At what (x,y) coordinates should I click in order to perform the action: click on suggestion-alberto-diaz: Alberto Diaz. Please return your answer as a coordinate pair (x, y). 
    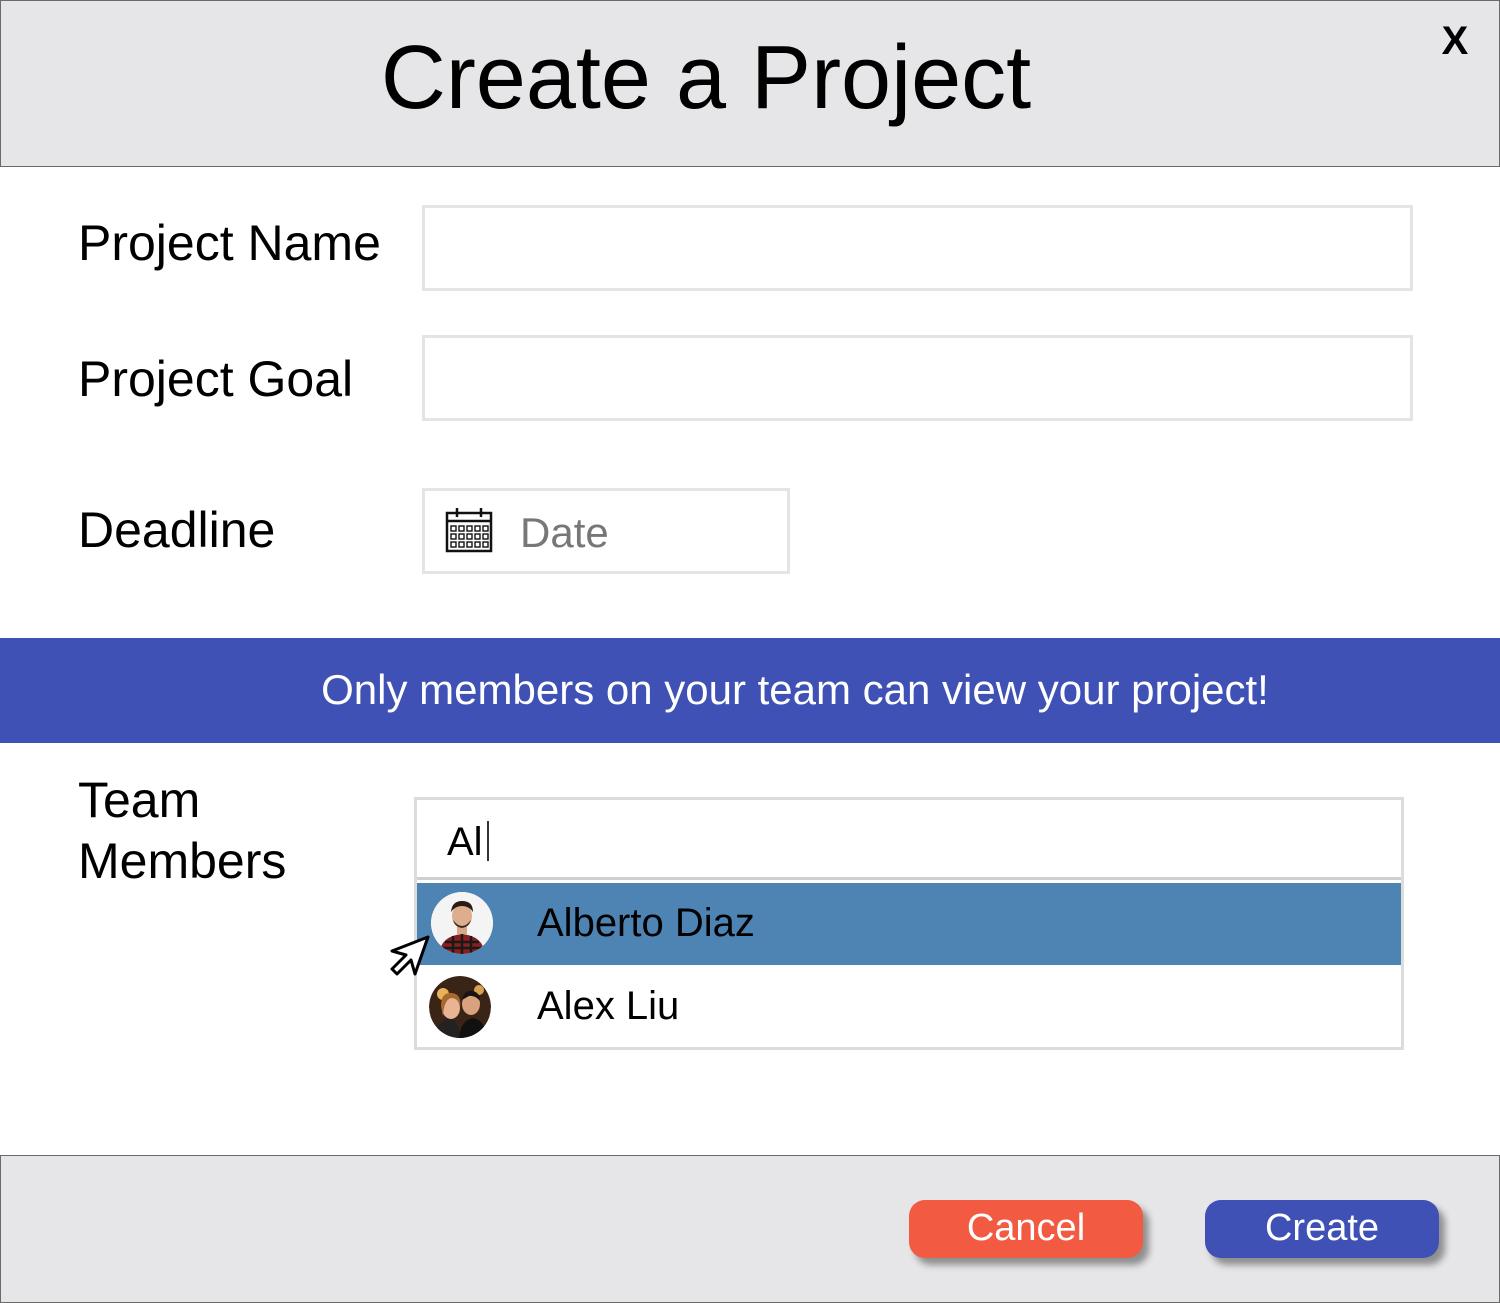
    Looking at the image, I should click on (909, 924).